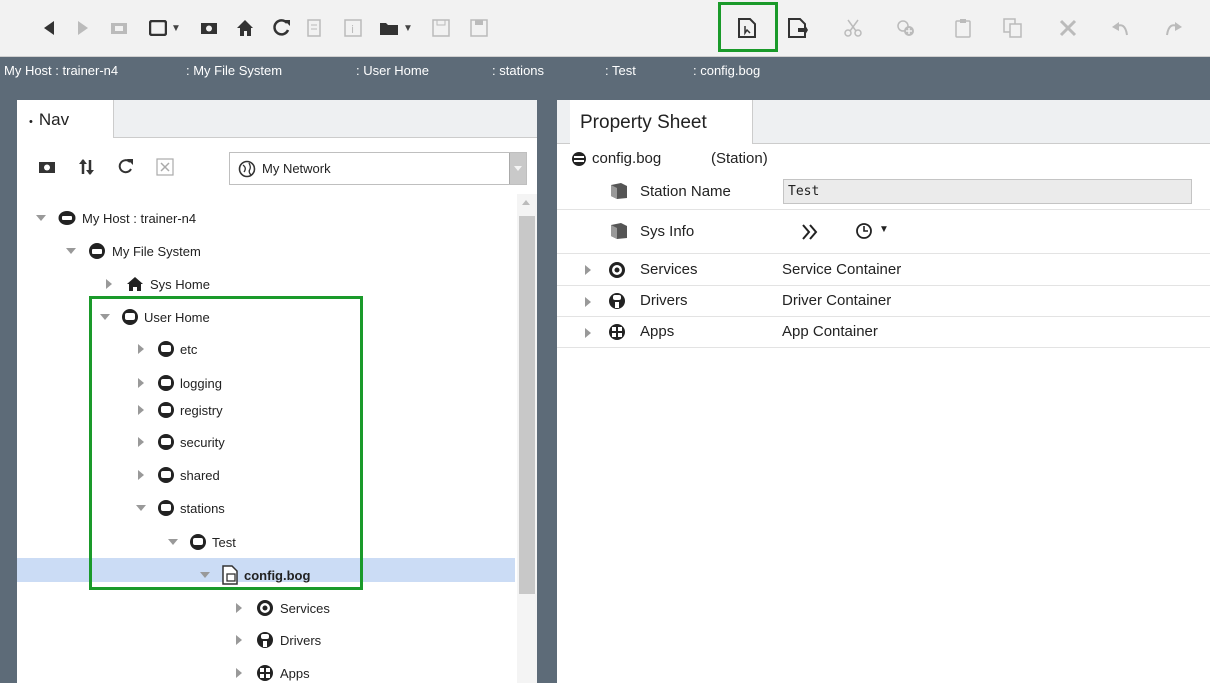 This screenshot has height=685, width=1210. Describe the element at coordinates (1121, 28) in the screenshot. I see `undo-icon` at that location.